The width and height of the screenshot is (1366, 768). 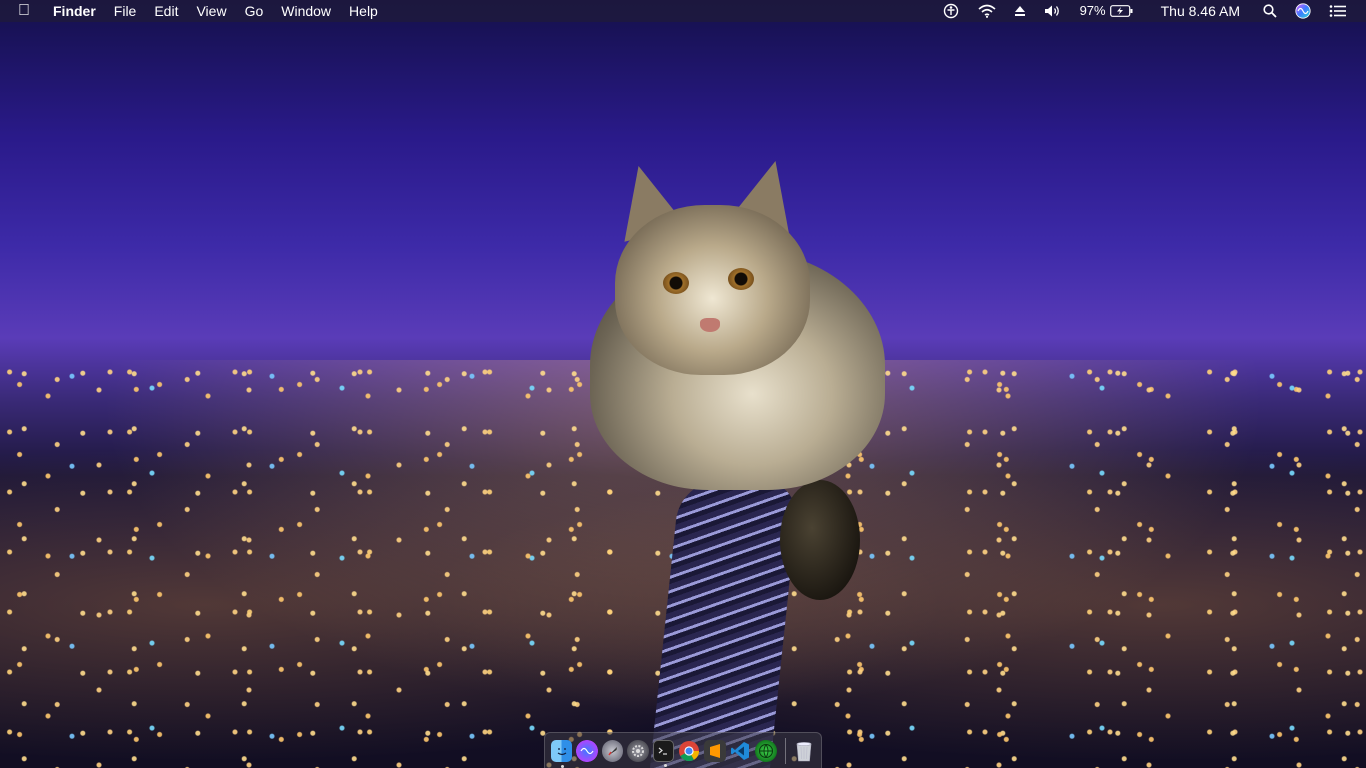 What do you see at coordinates (612, 750) in the screenshot?
I see `launchpad-icon` at bounding box center [612, 750].